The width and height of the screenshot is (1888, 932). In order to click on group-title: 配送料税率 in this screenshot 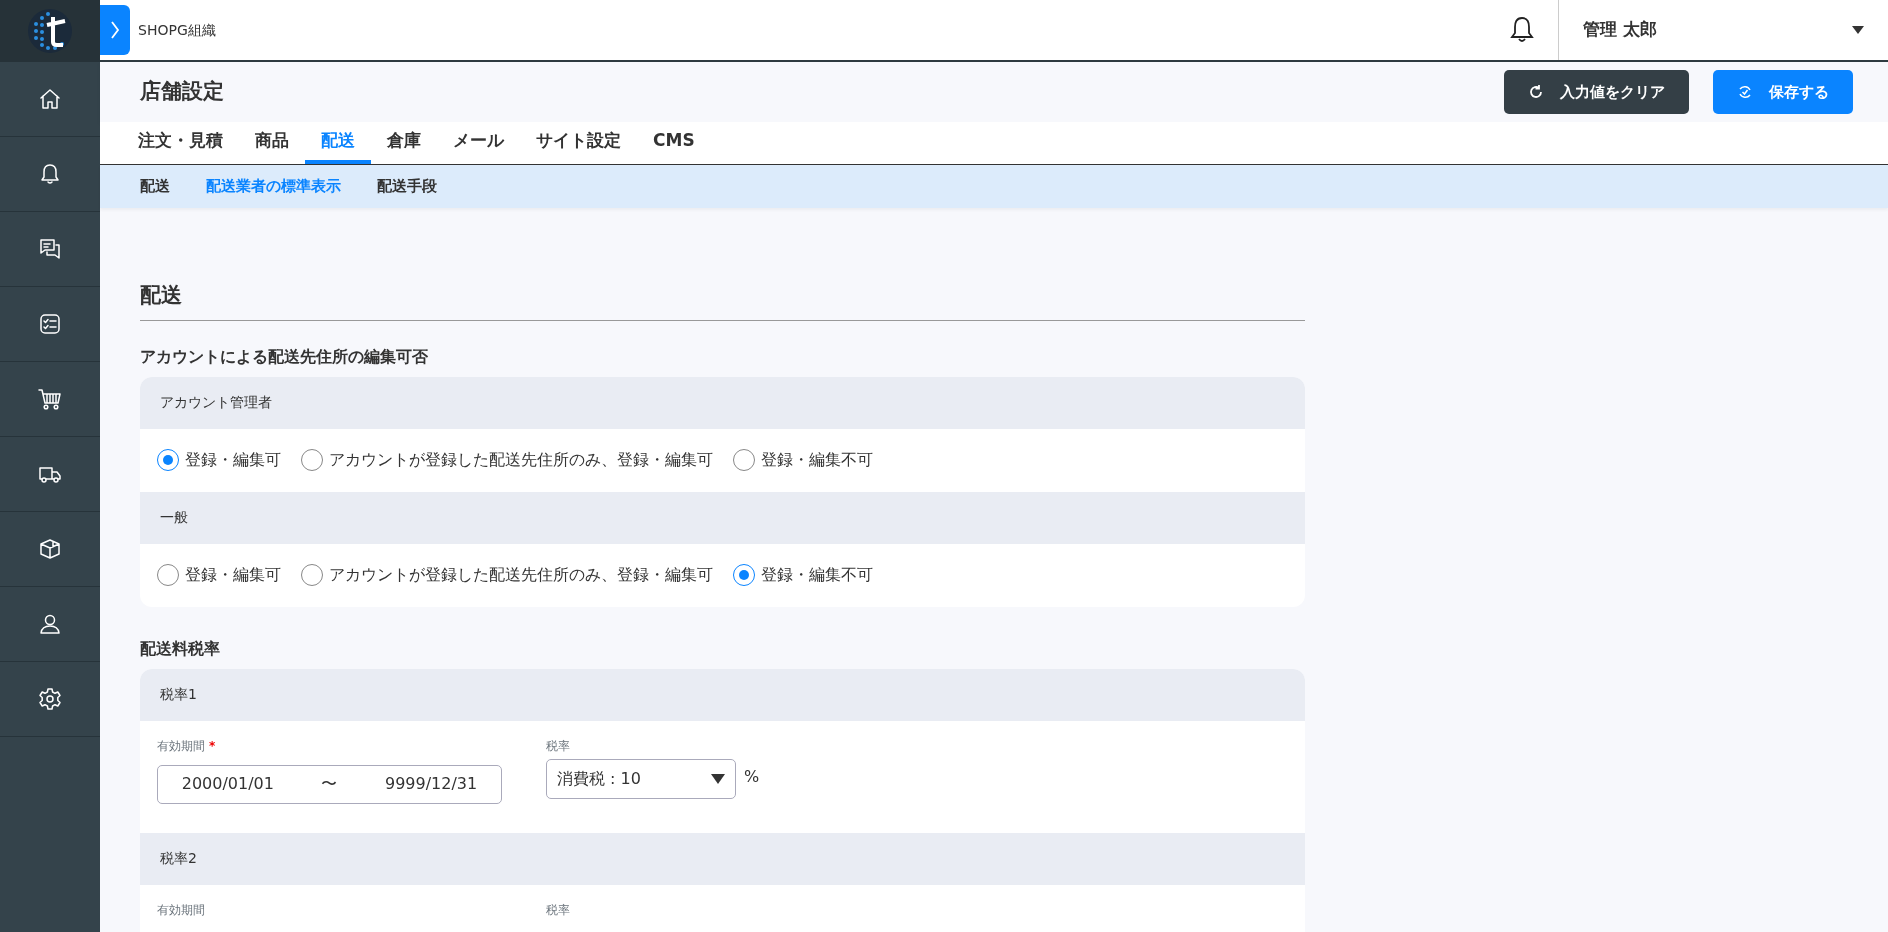, I will do `click(180, 648)`.